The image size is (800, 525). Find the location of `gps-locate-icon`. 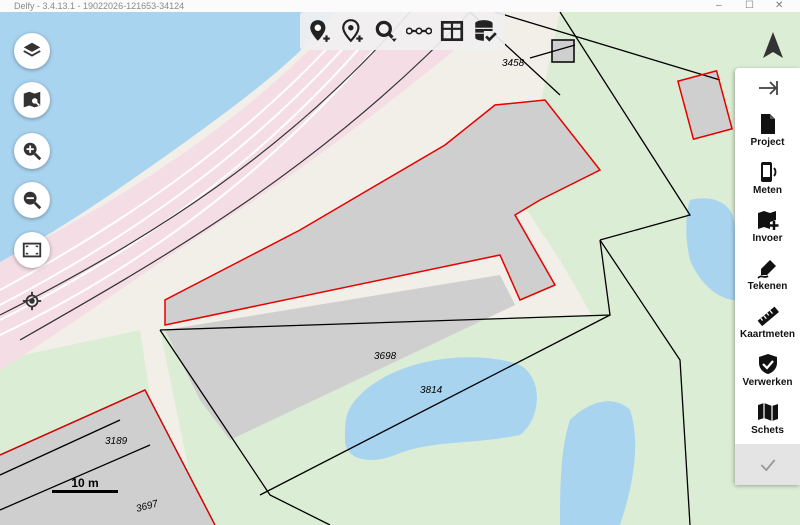

gps-locate-icon is located at coordinates (32, 301).